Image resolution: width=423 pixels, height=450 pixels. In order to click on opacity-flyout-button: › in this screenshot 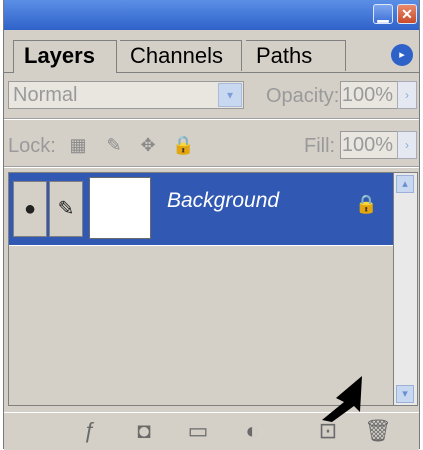, I will do `click(407, 95)`.